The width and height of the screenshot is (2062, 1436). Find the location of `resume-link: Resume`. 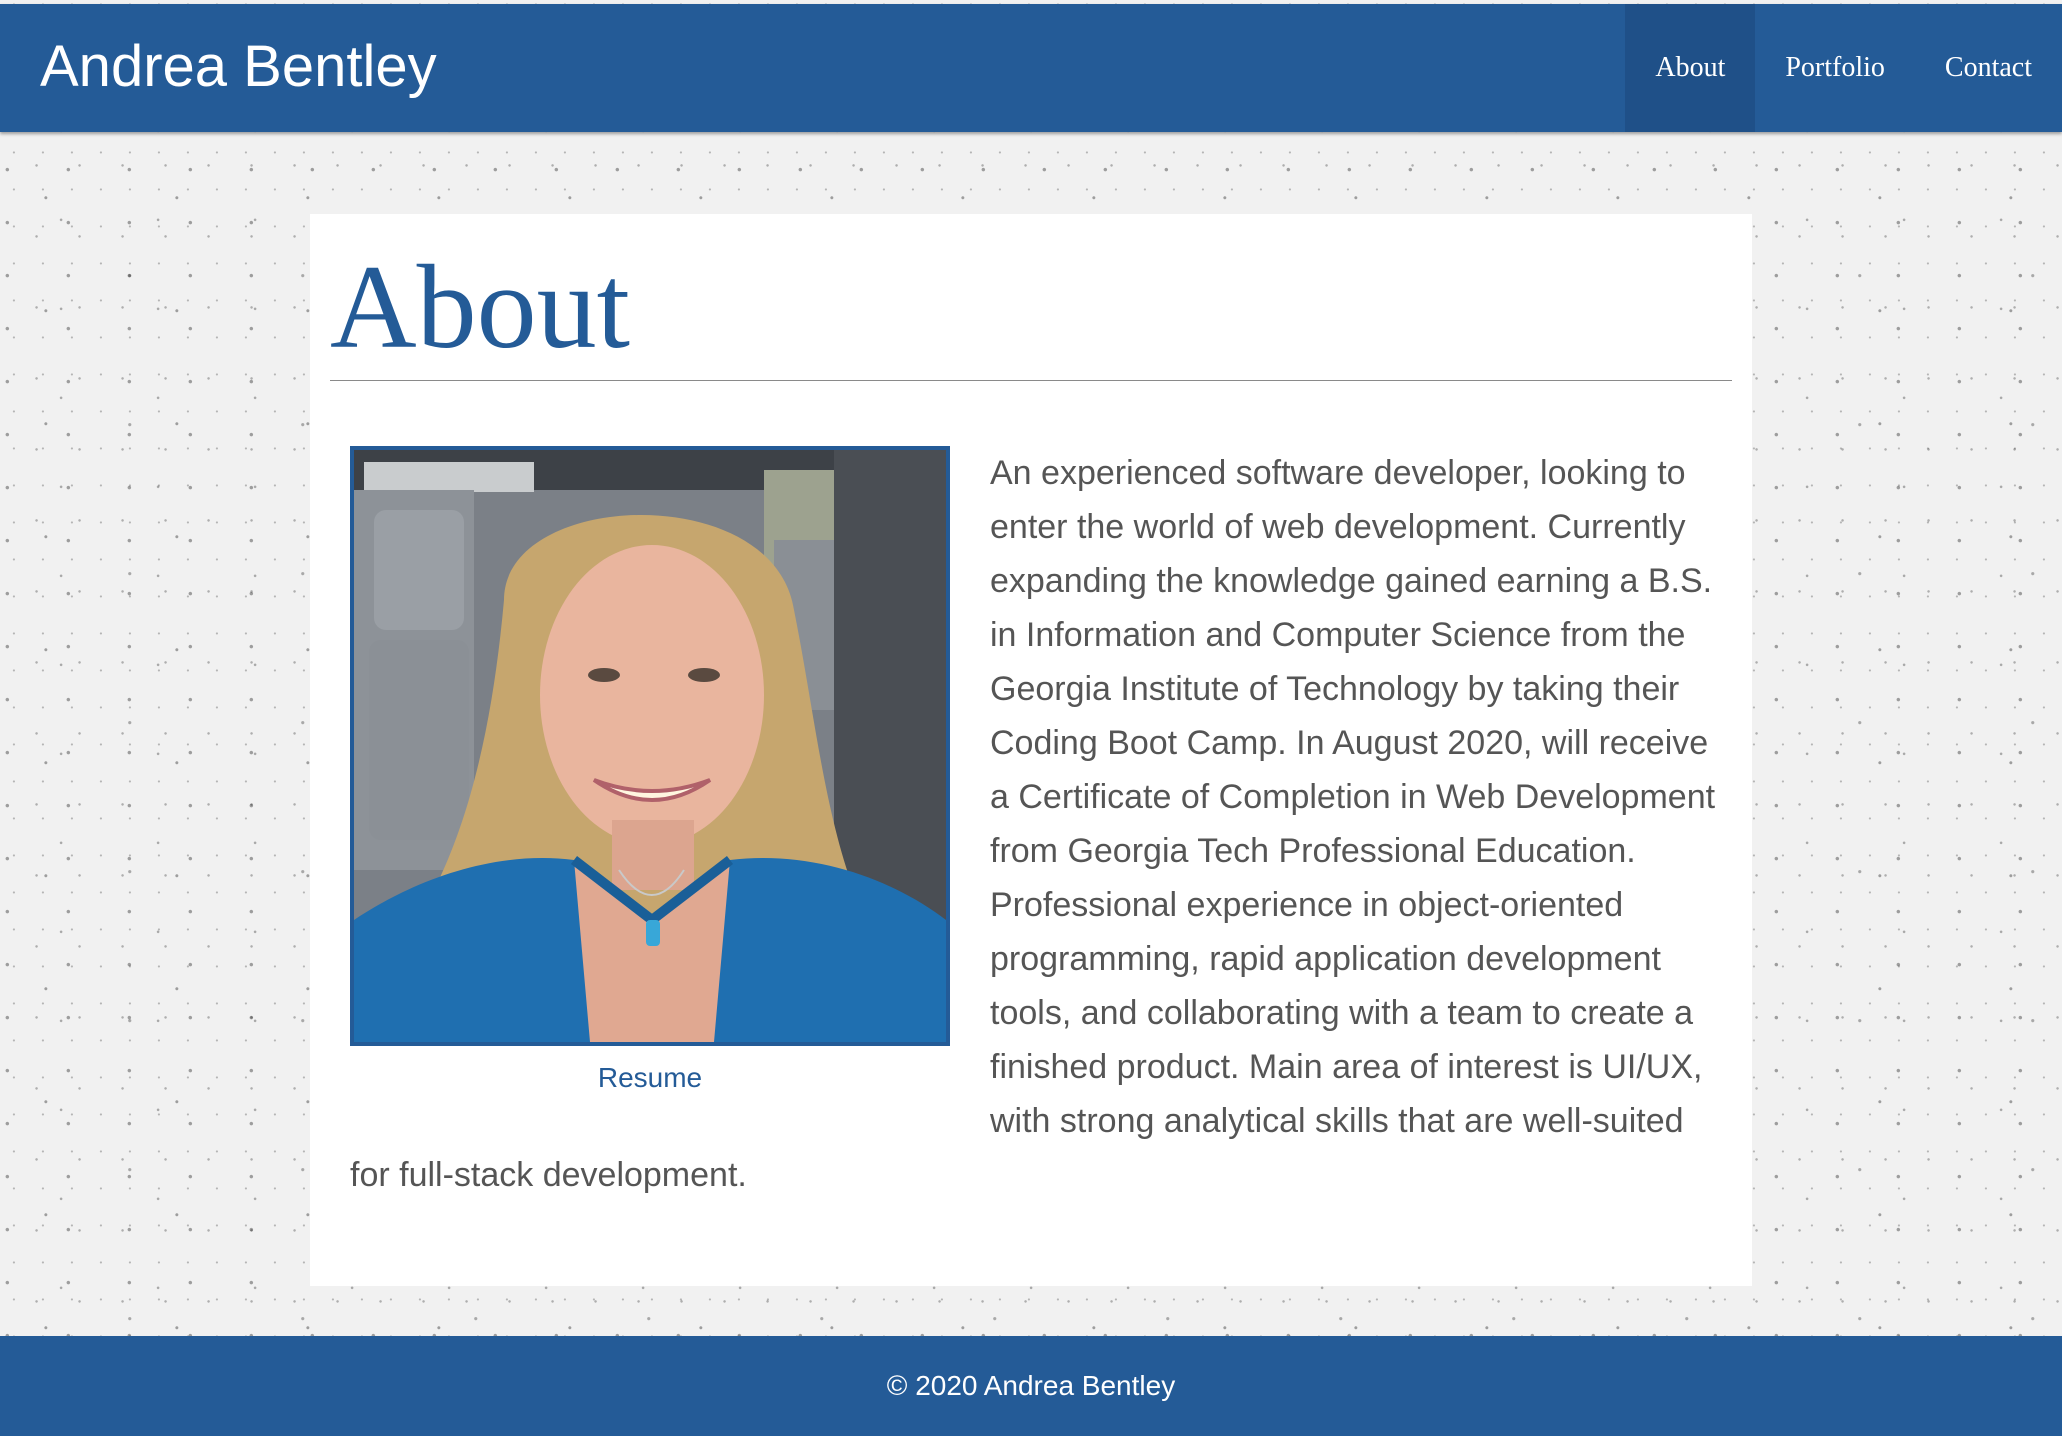

resume-link: Resume is located at coordinates (650, 1078).